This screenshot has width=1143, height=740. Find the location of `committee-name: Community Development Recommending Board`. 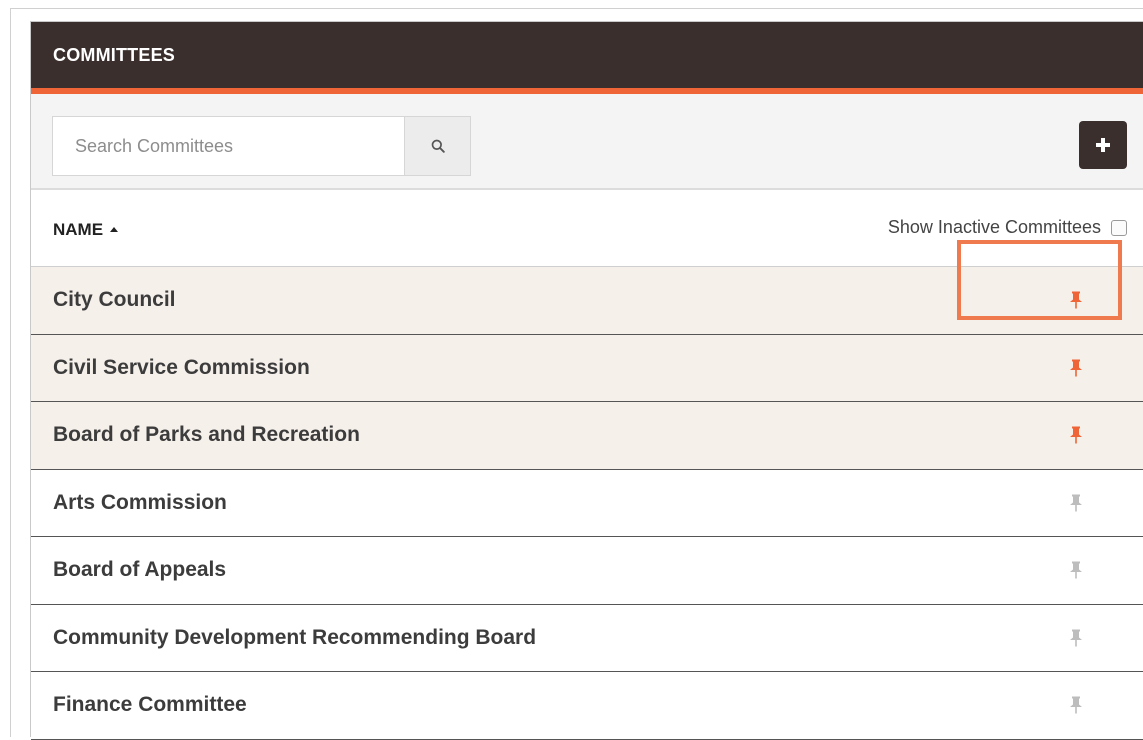

committee-name: Community Development Recommending Board is located at coordinates (283, 638).